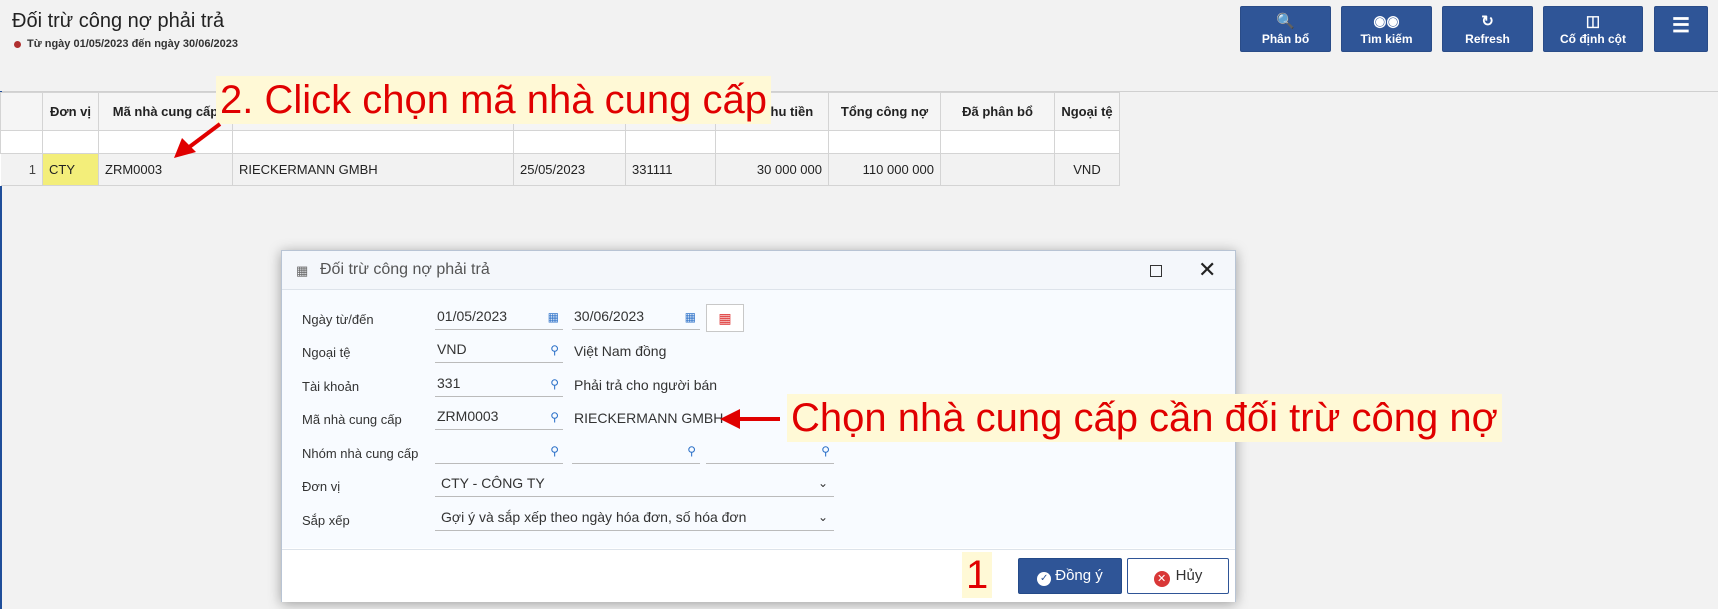 The height and width of the screenshot is (609, 1718). What do you see at coordinates (750, 419) in the screenshot?
I see `supplier-arrow-icon` at bounding box center [750, 419].